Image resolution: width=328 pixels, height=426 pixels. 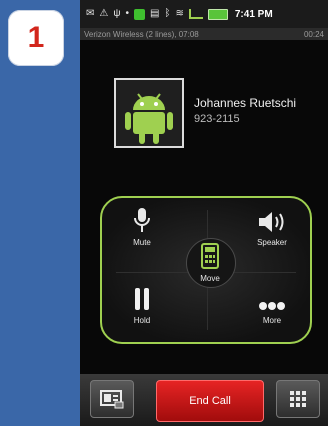 I want to click on app-notification-icon, so click(x=140, y=14).